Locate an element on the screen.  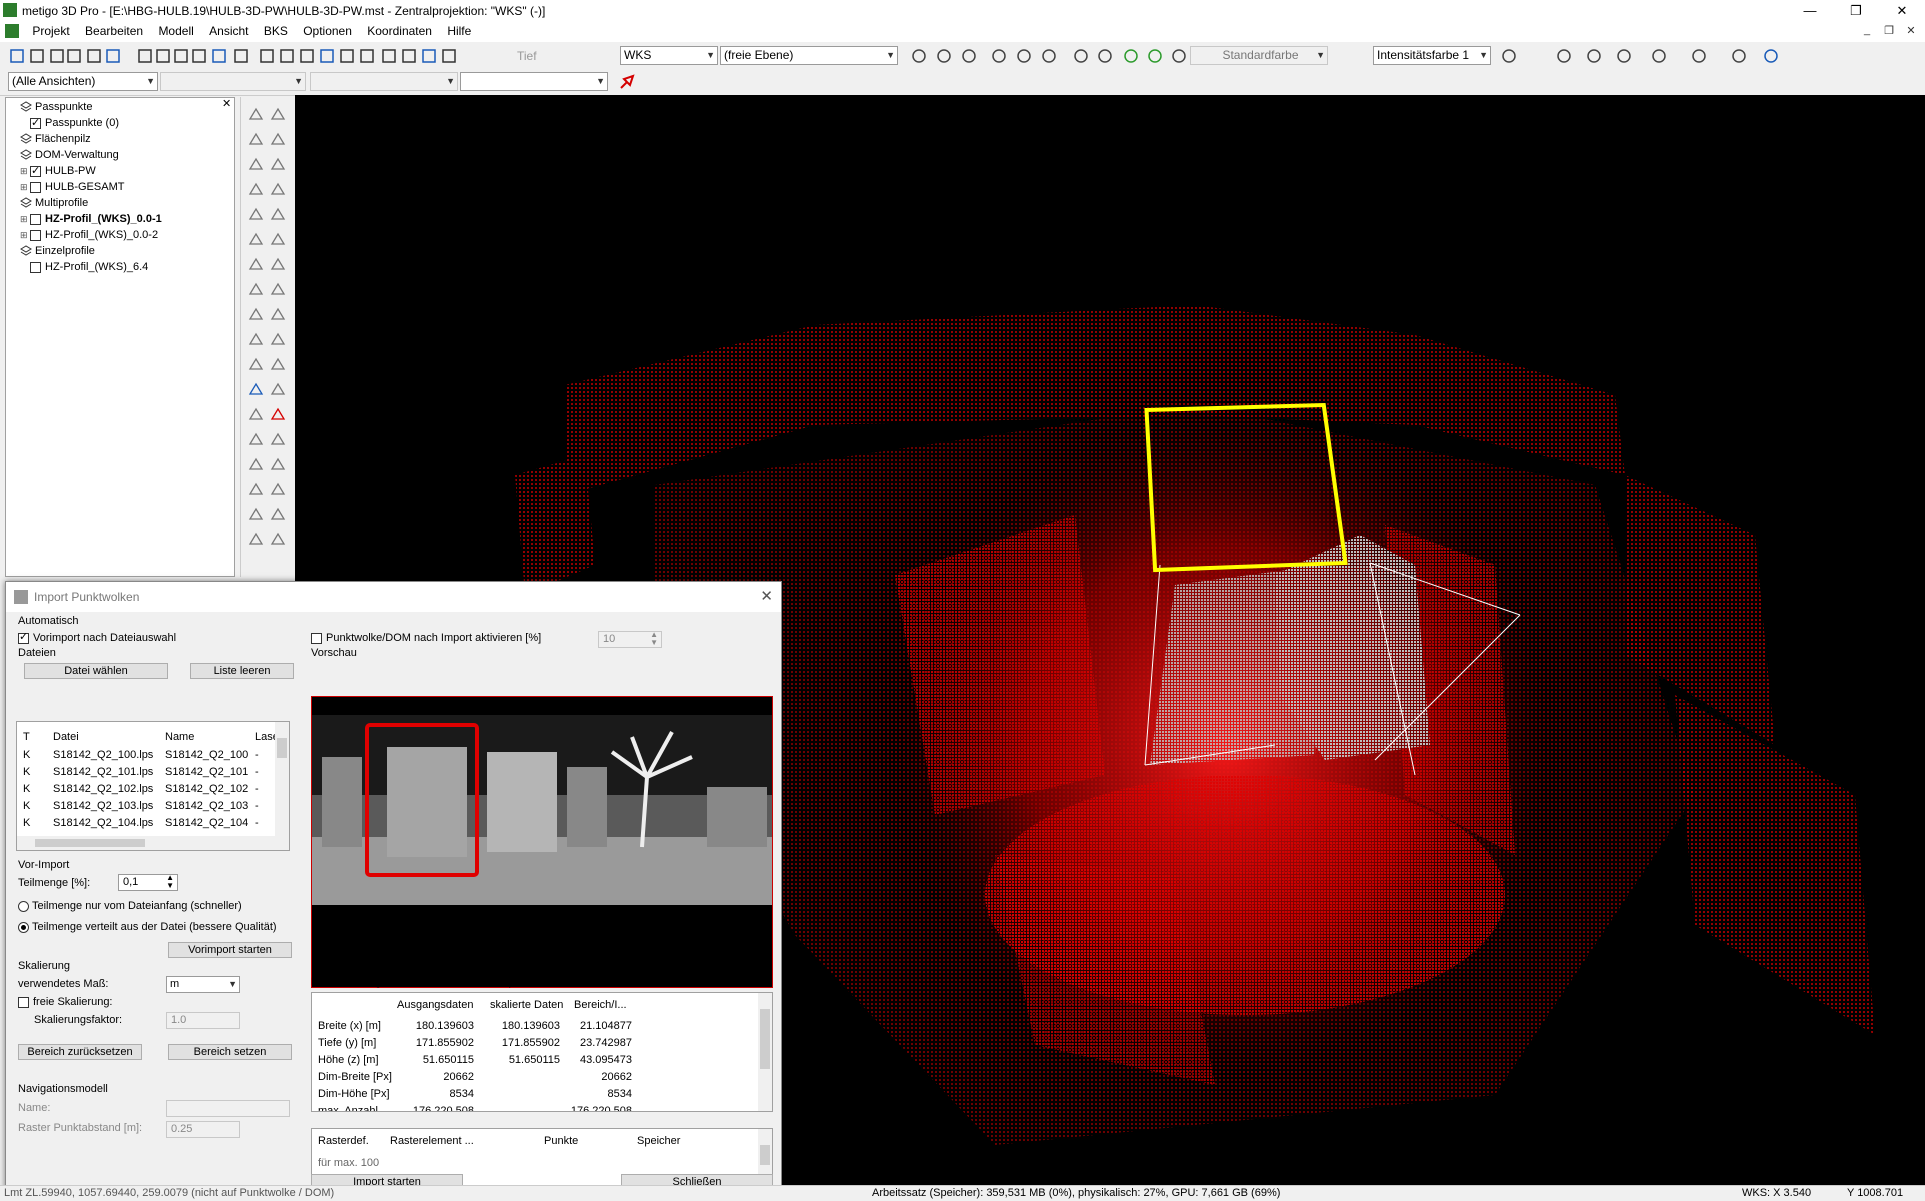
file-cell: S18142_Q2_104.lps is located at coordinates (103, 823).